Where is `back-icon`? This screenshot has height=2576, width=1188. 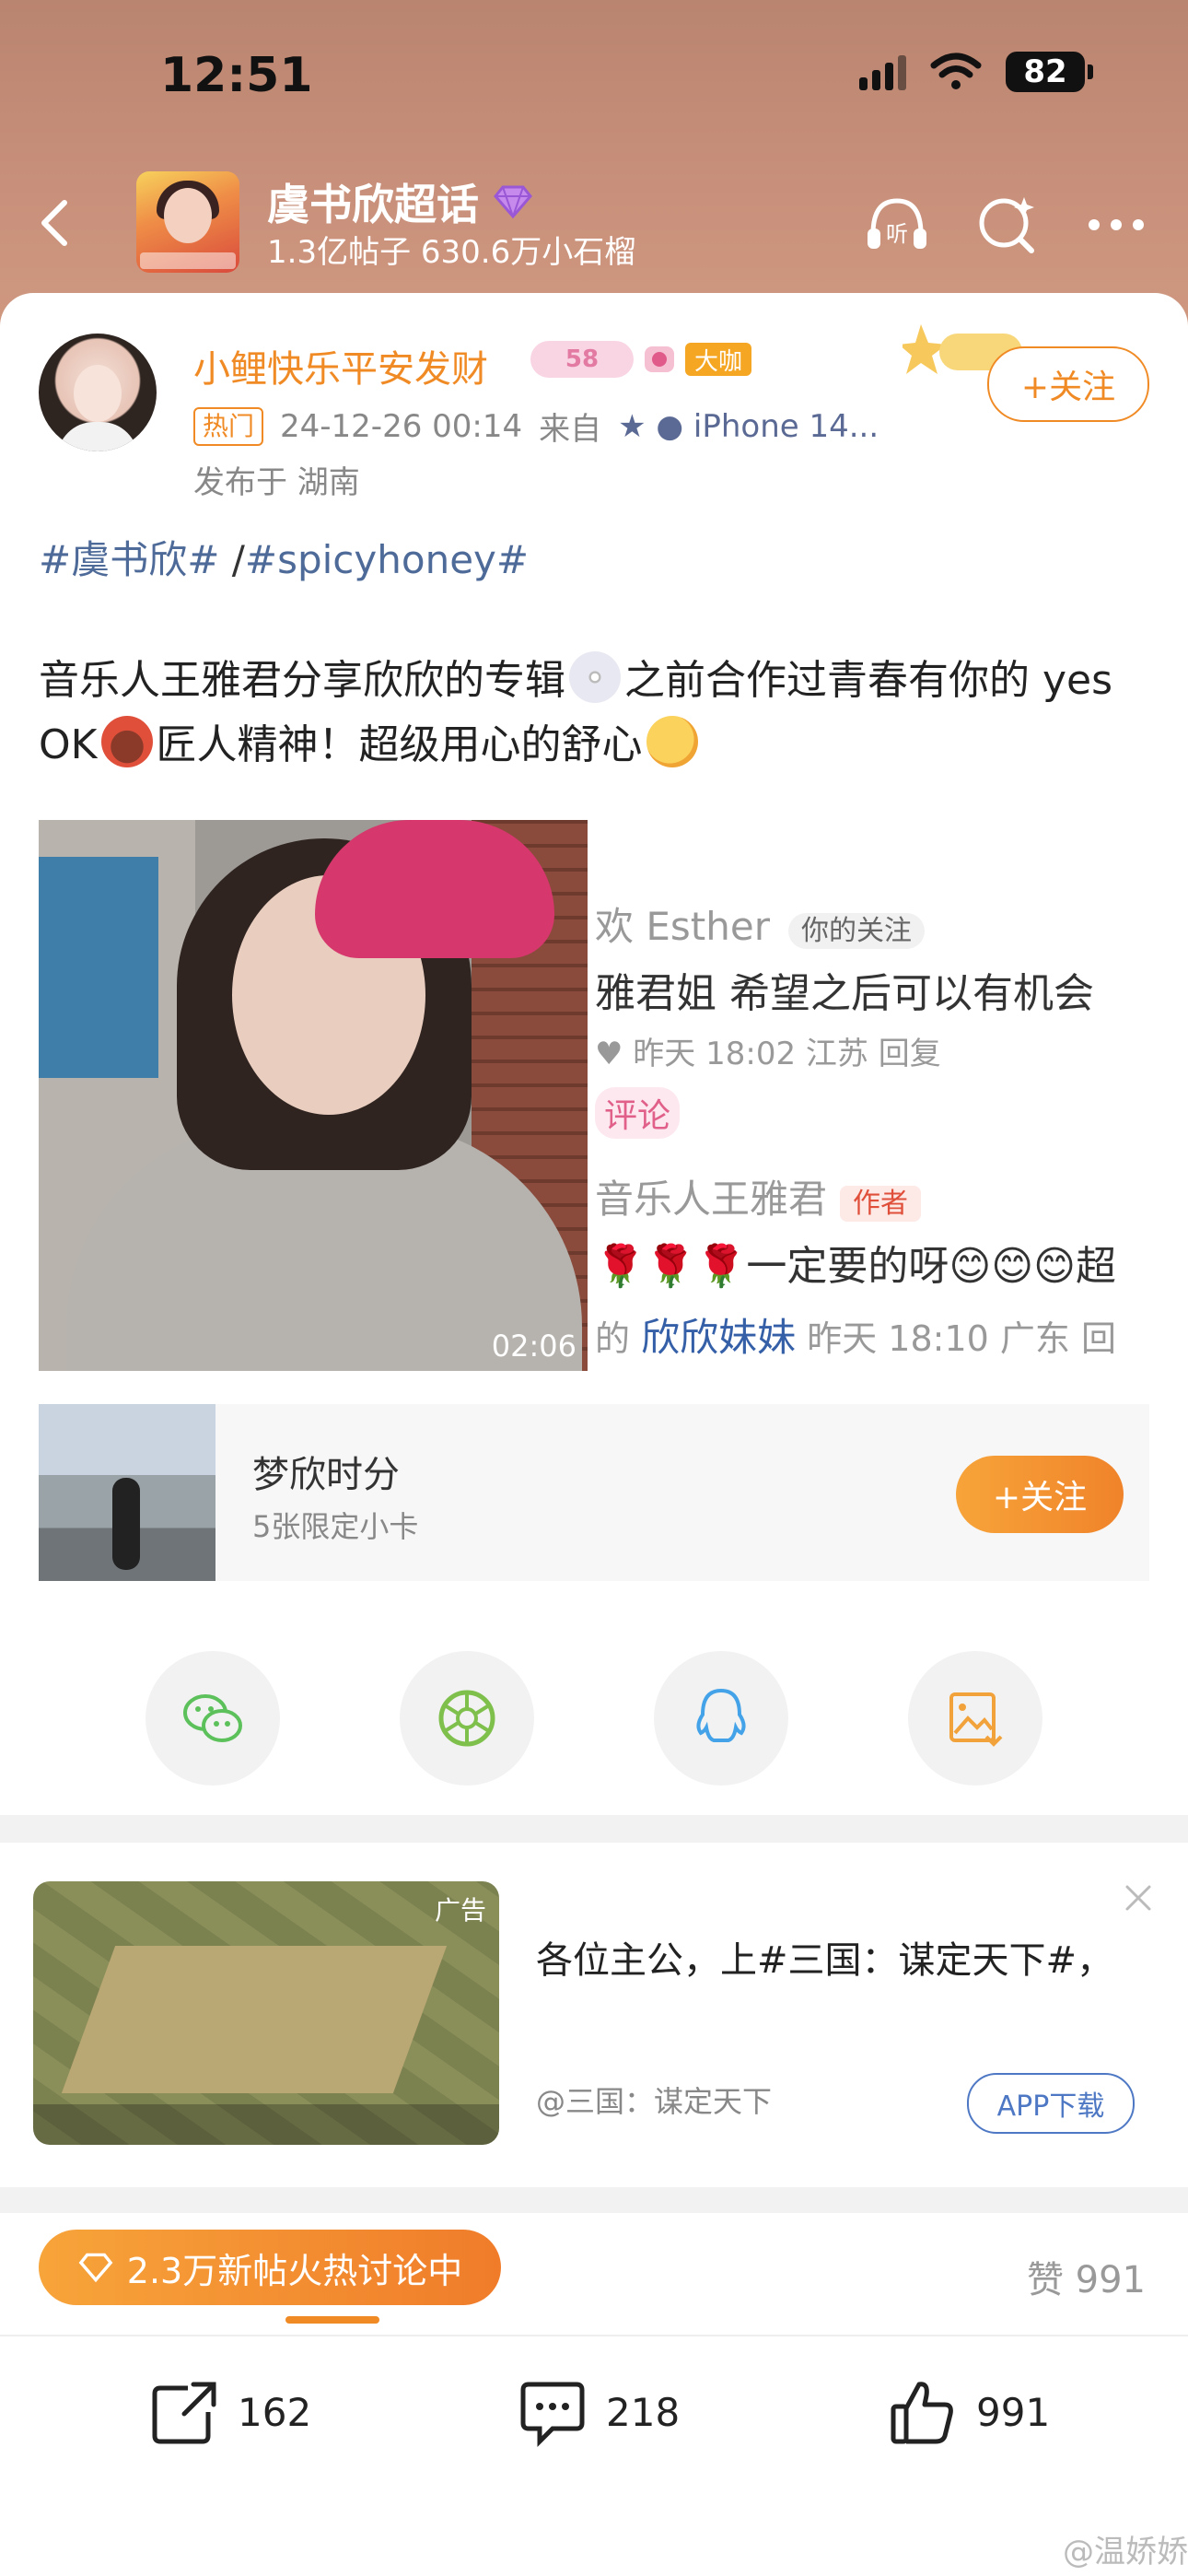 back-icon is located at coordinates (55, 223).